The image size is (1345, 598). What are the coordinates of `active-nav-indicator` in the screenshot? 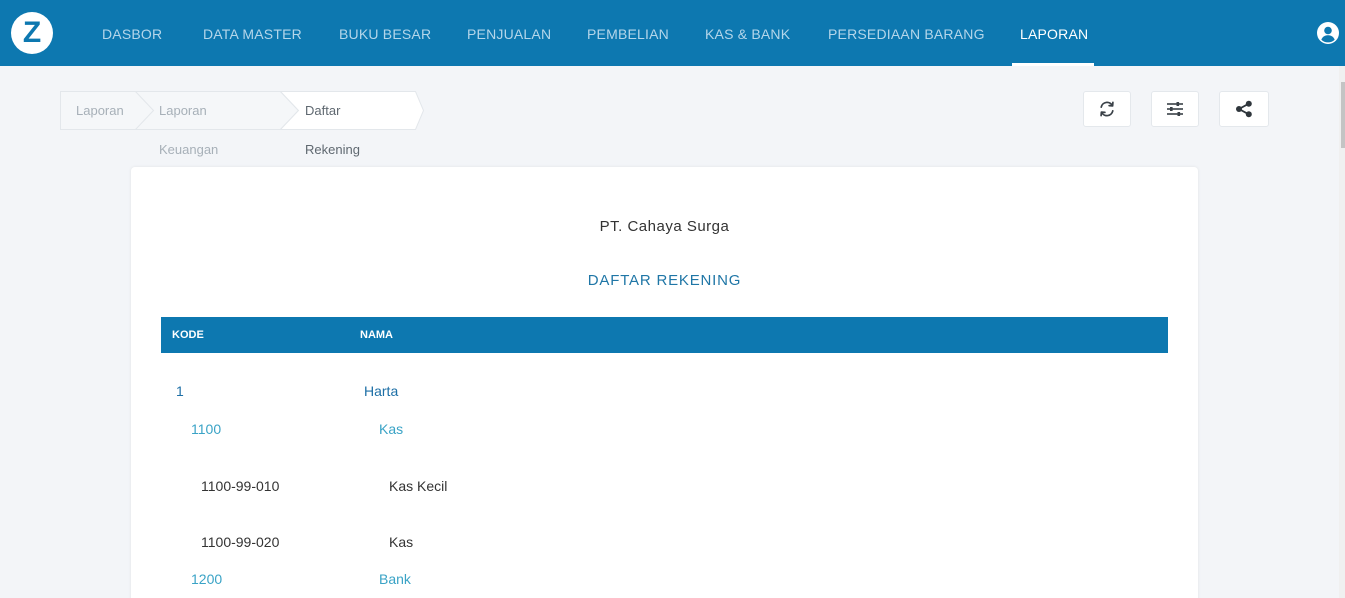 It's located at (1053, 64).